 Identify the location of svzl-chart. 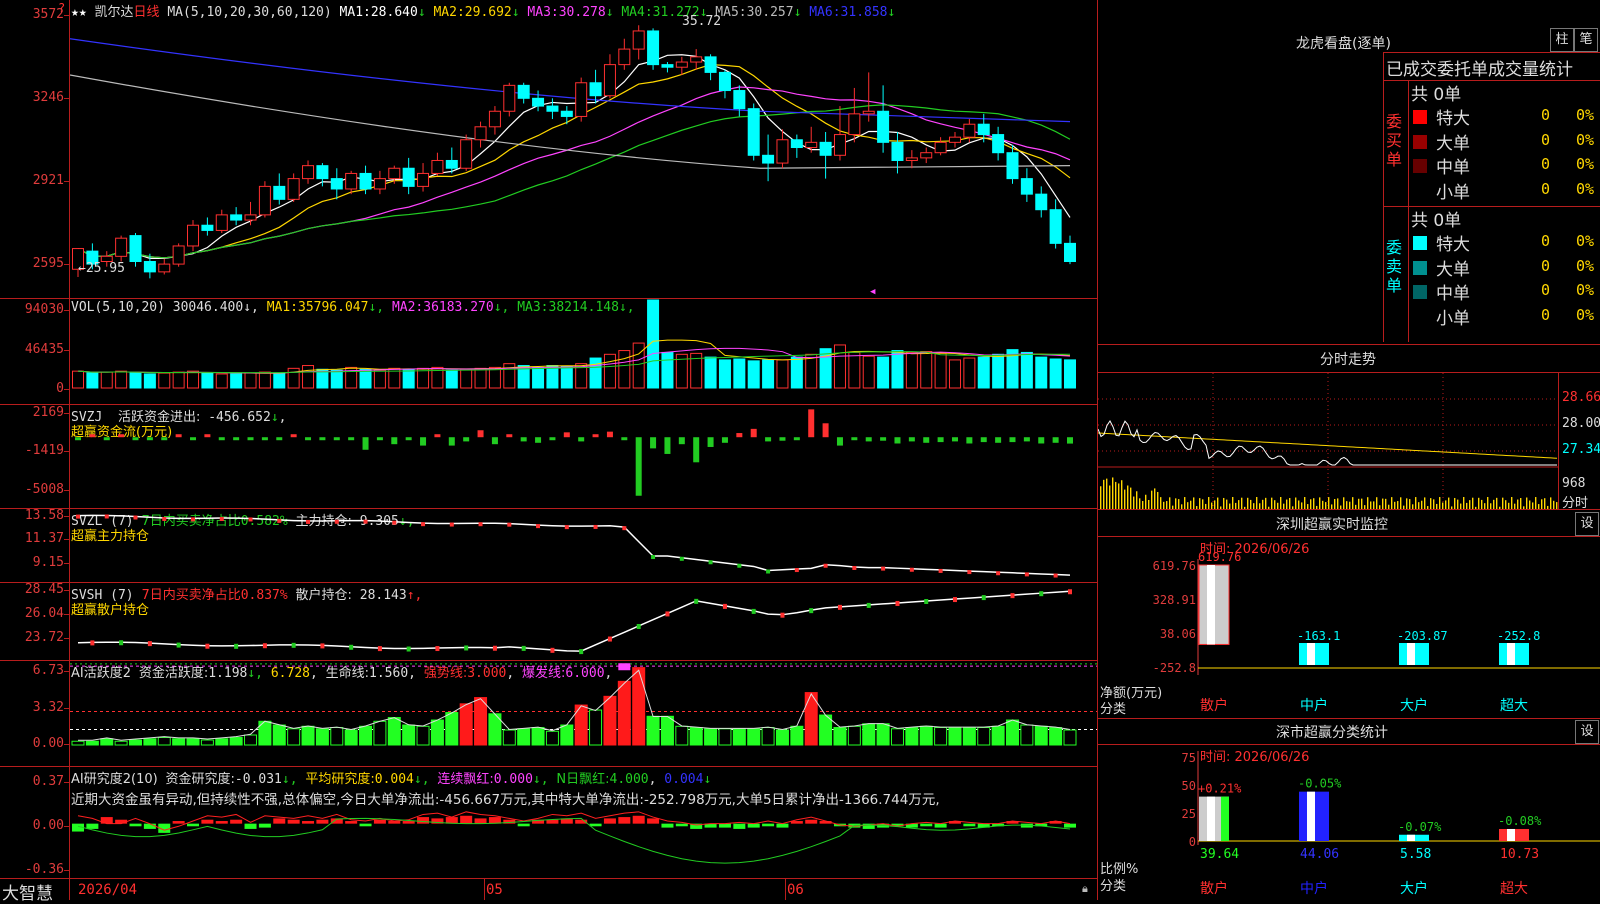
(583, 545).